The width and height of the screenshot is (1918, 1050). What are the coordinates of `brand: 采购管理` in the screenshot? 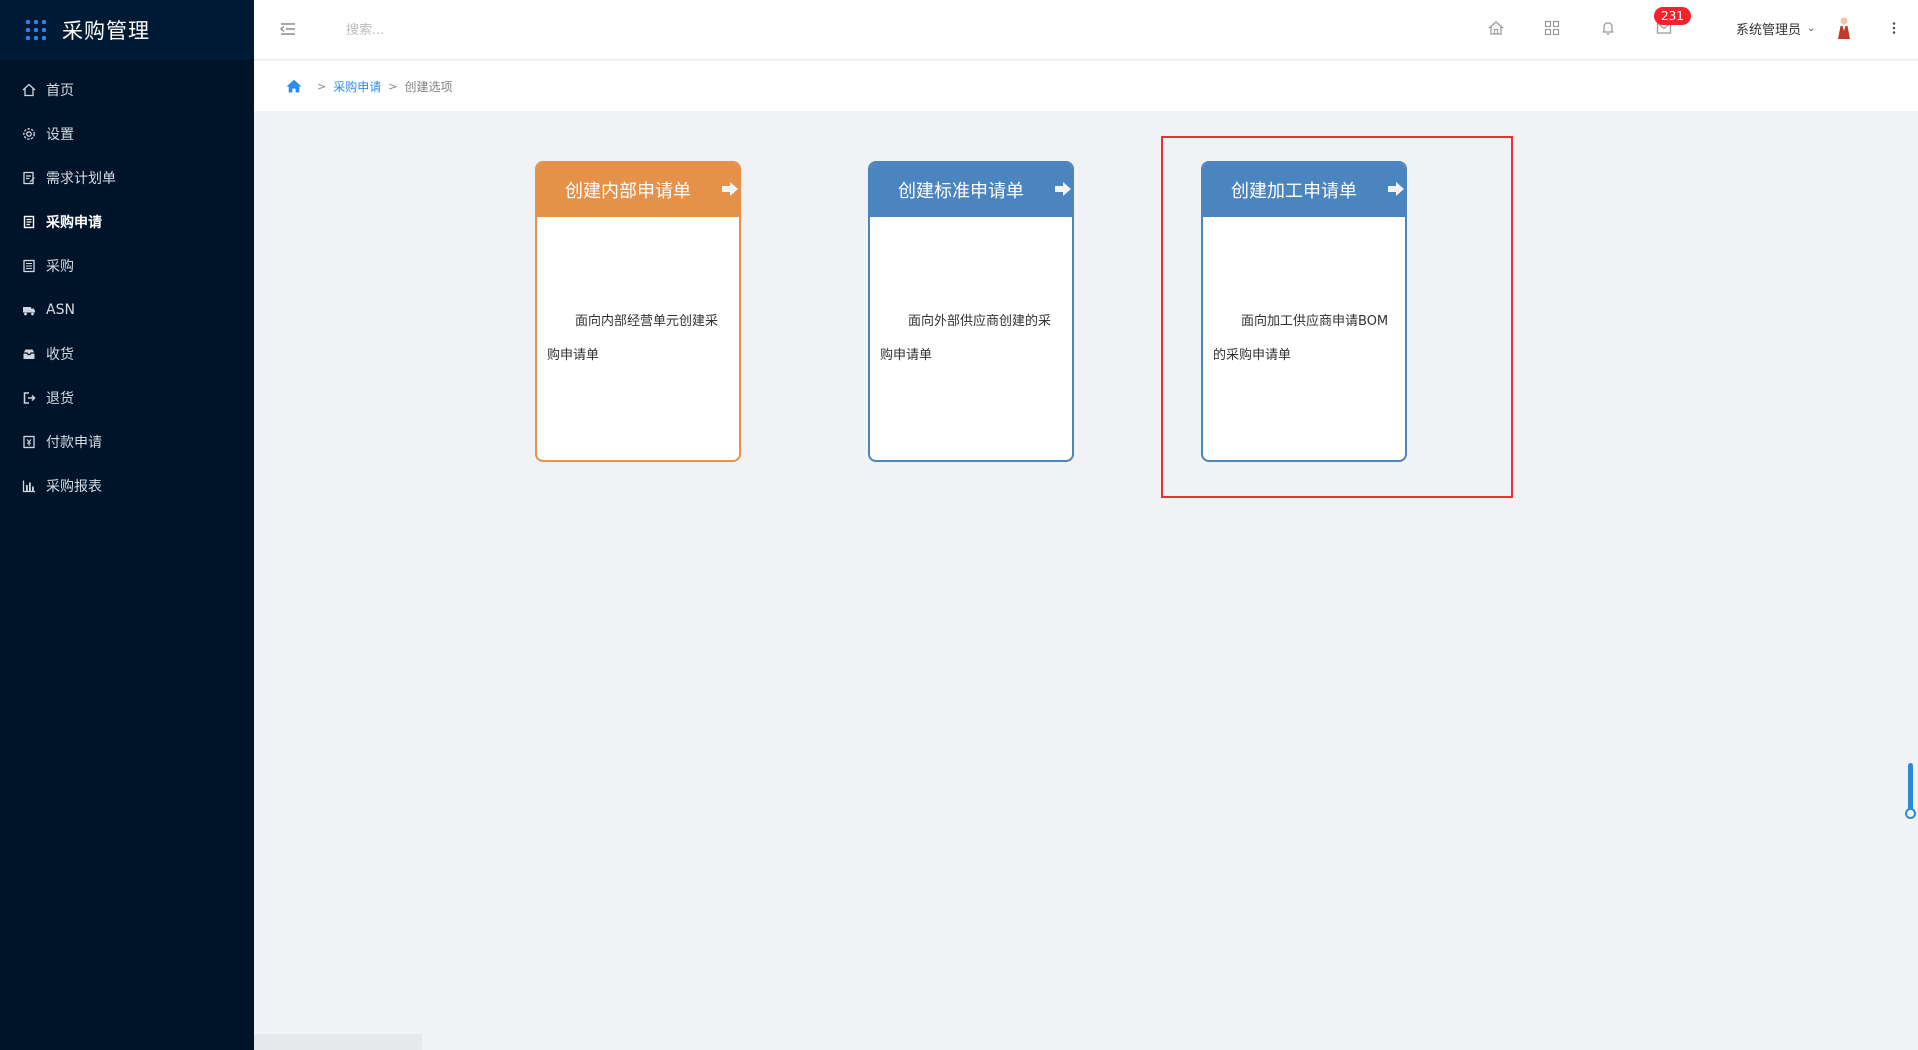 It's located at (127, 30).